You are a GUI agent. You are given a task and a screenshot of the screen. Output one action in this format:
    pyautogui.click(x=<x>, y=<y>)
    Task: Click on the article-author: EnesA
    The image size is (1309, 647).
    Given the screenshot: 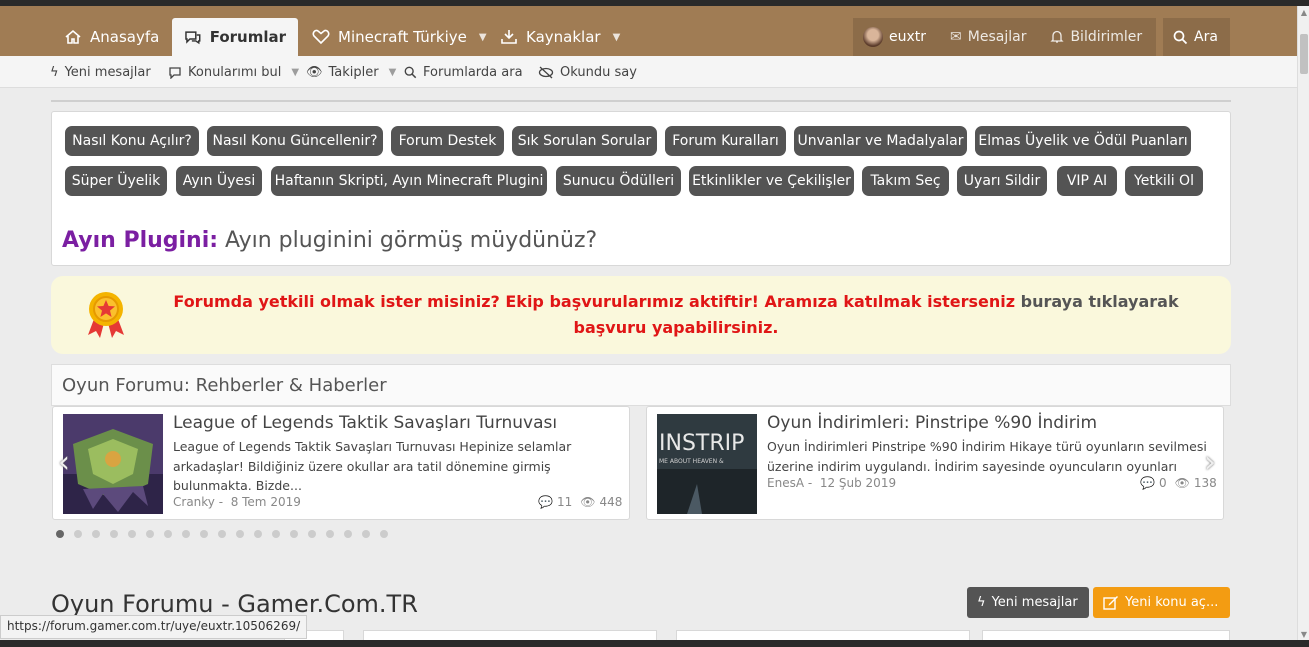 What is the action you would take?
    pyautogui.click(x=785, y=483)
    